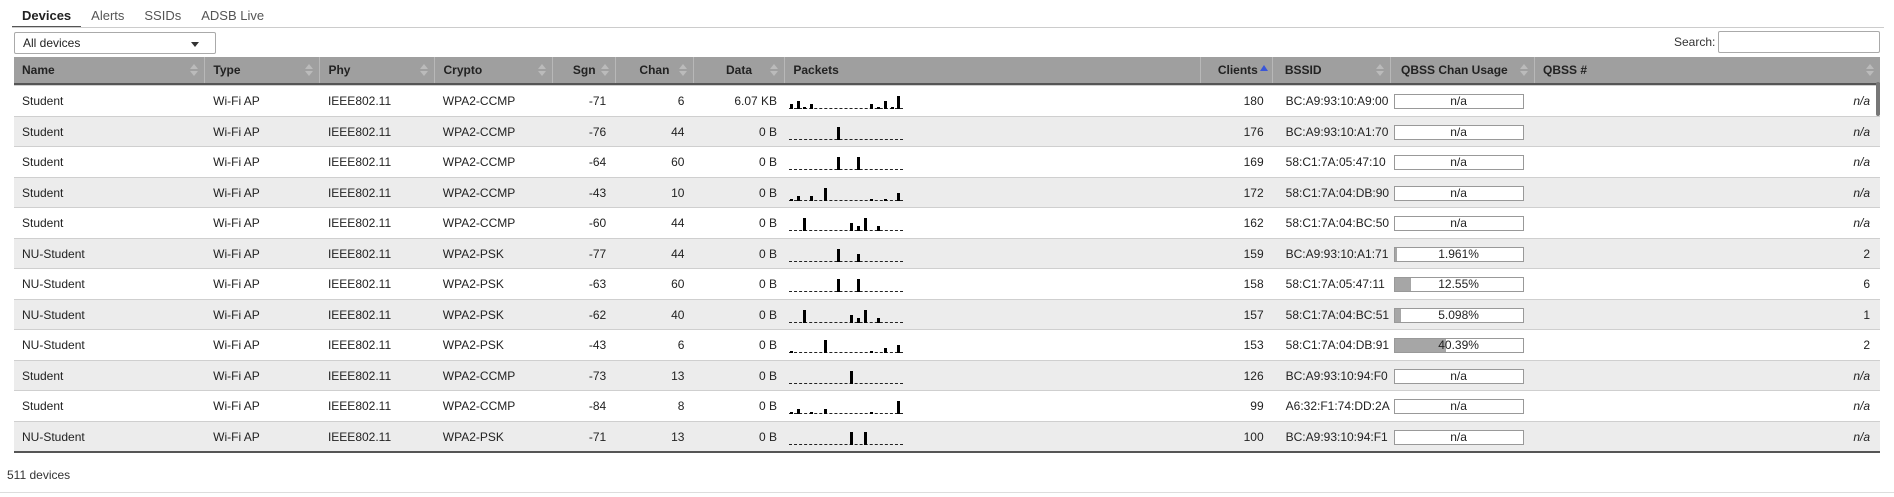 This screenshot has width=1894, height=497. Describe the element at coordinates (378, 70) in the screenshot. I see `col-header-phy: Phy` at that location.